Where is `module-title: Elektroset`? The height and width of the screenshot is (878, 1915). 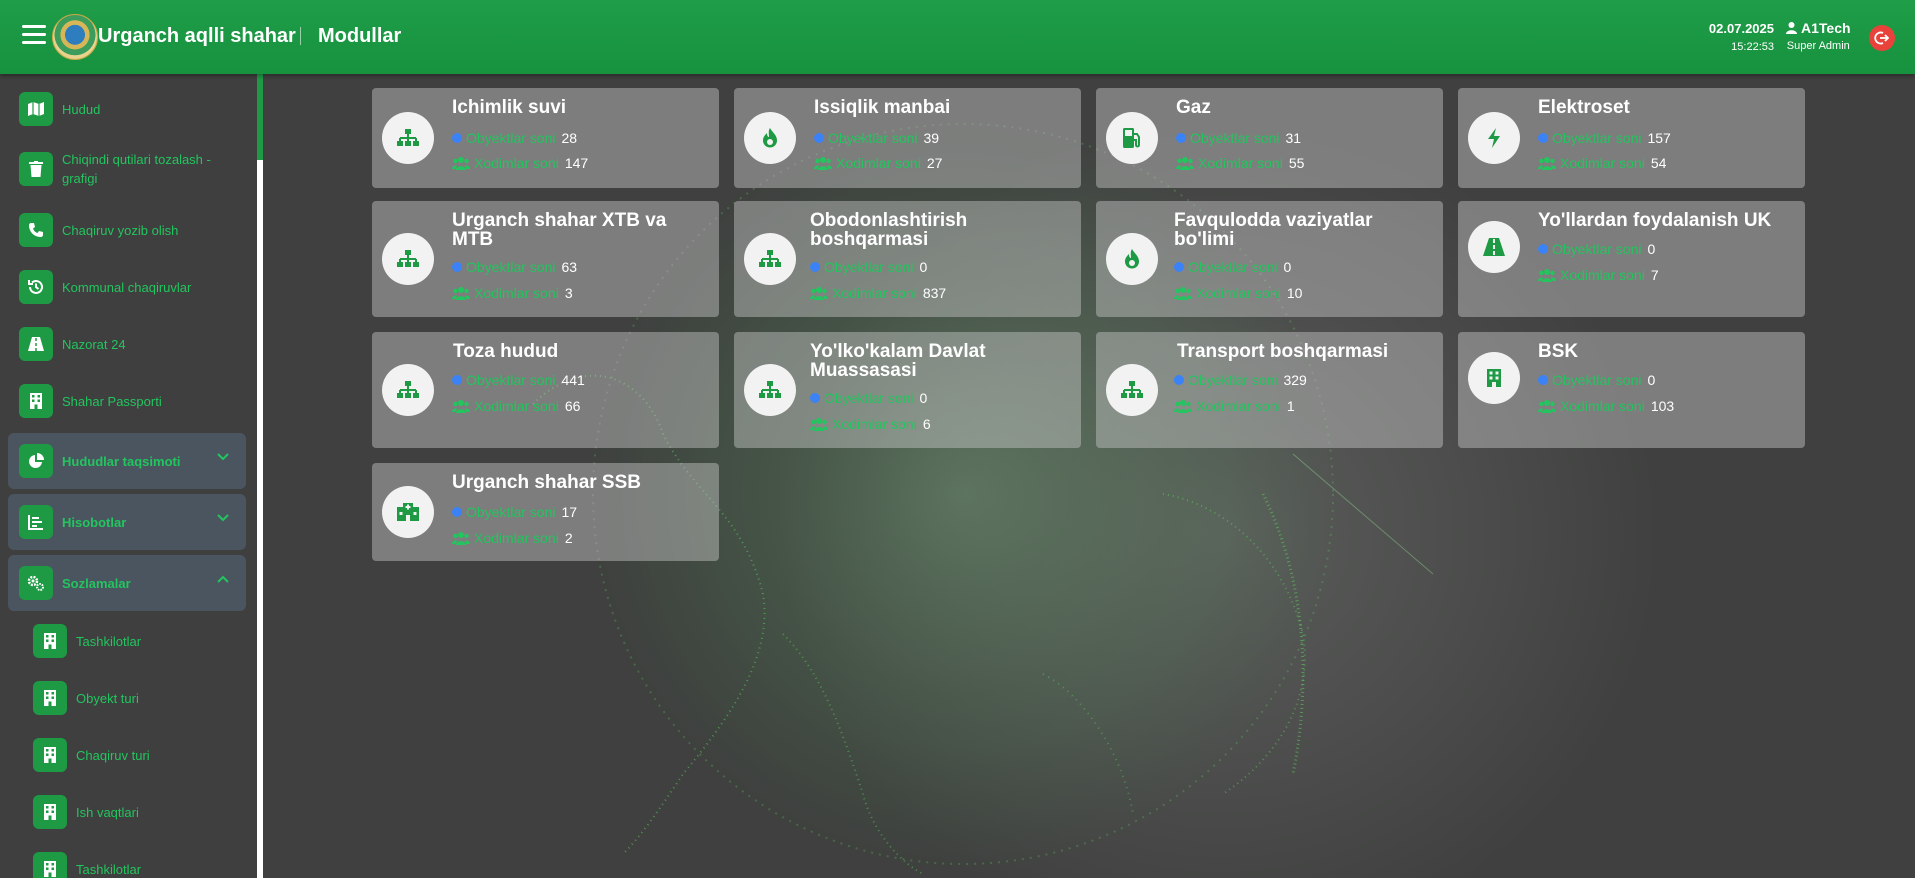
module-title: Elektroset is located at coordinates (1584, 107).